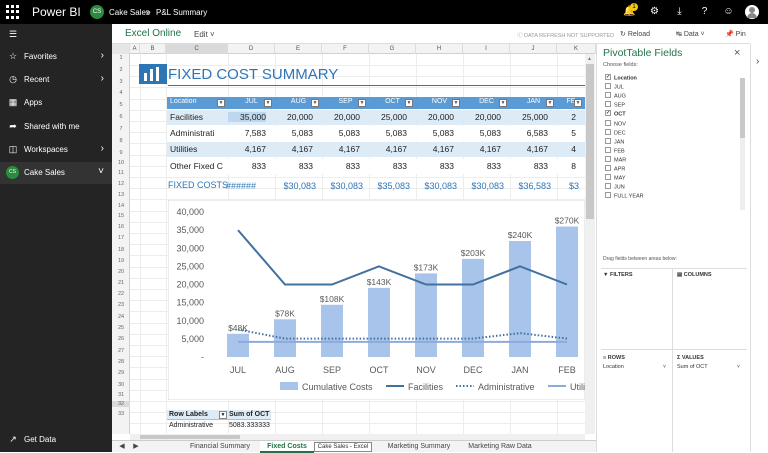  I want to click on row-label-cell: Utilities, so click(197, 149).